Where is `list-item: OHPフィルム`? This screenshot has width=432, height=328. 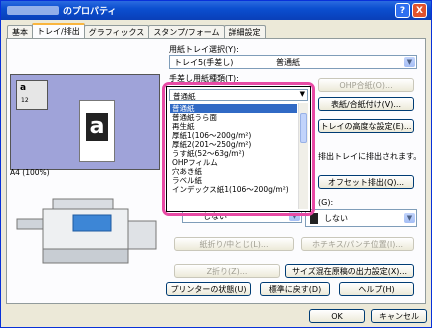
list-item: OHPフィルム is located at coordinates (233, 162).